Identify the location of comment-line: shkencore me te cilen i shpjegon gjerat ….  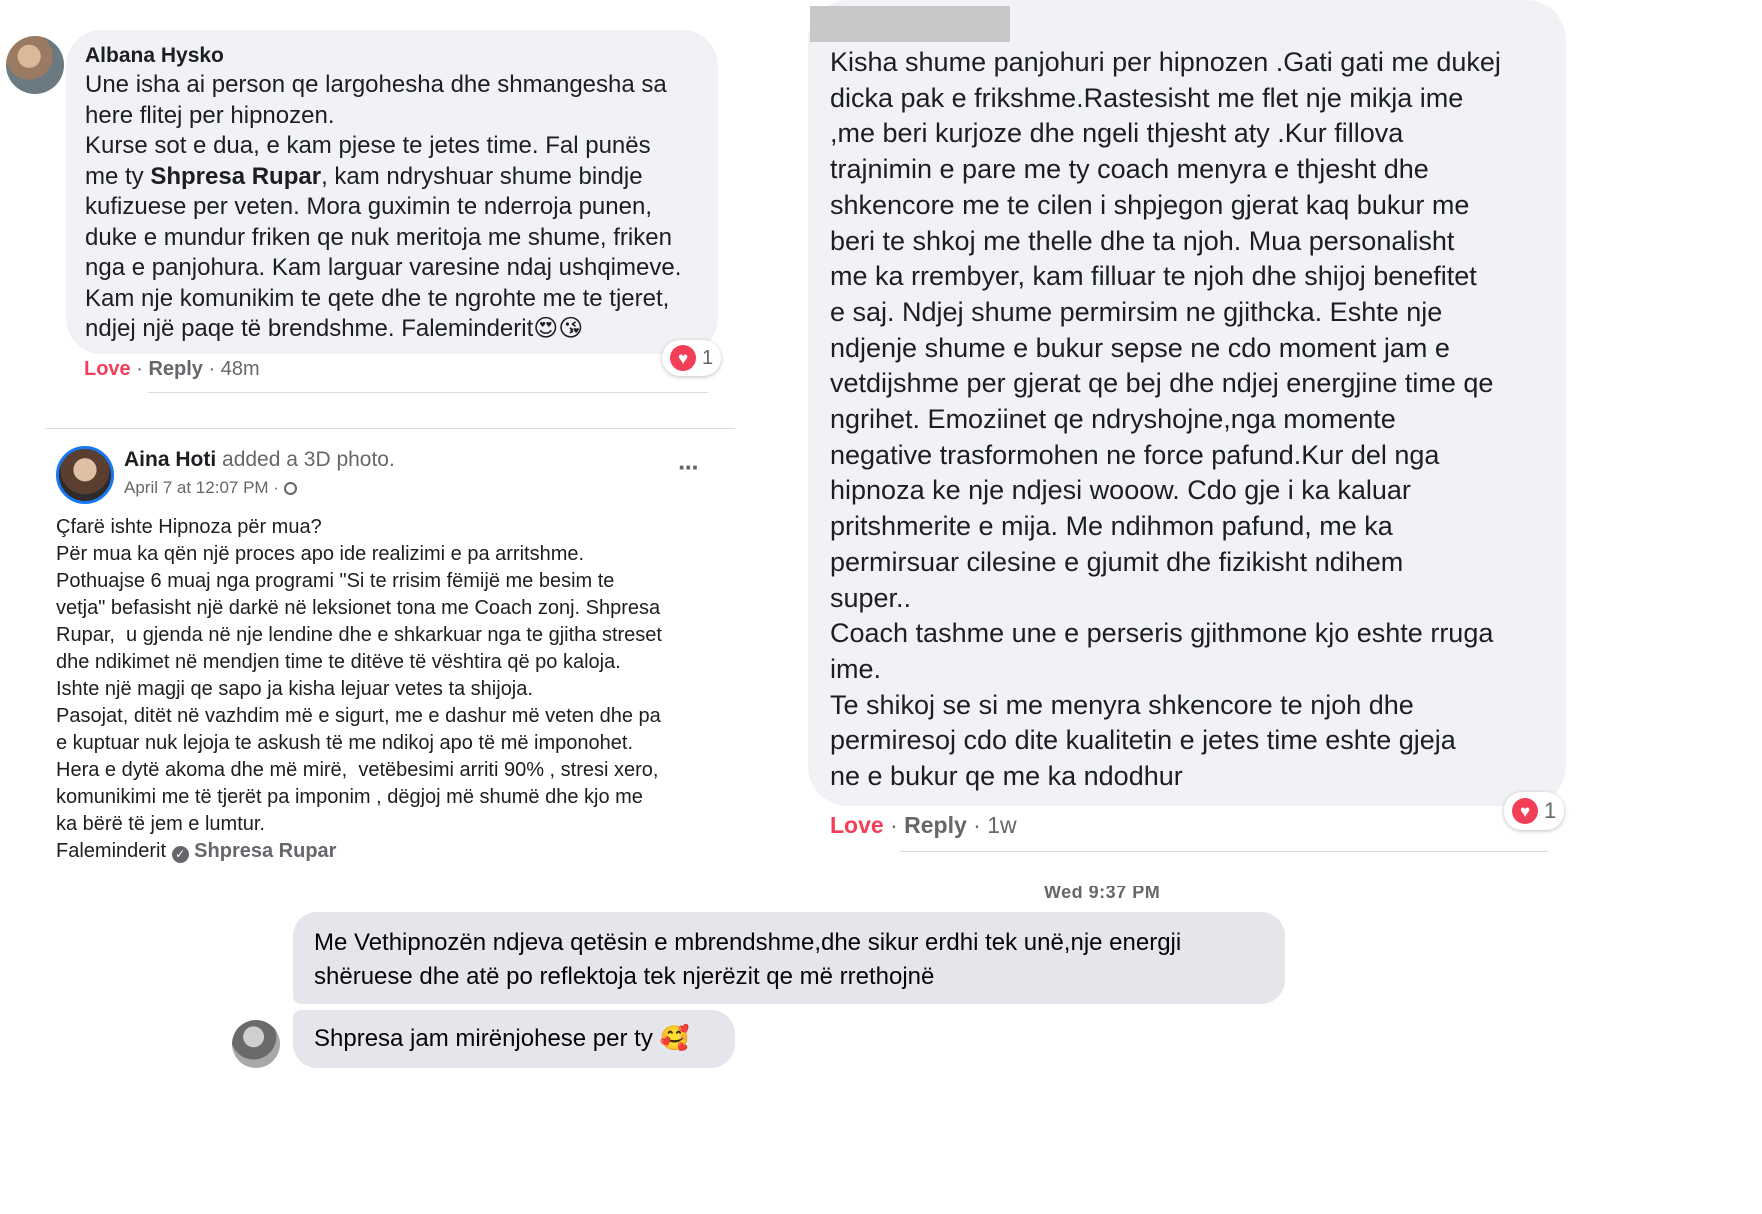
(1150, 204).